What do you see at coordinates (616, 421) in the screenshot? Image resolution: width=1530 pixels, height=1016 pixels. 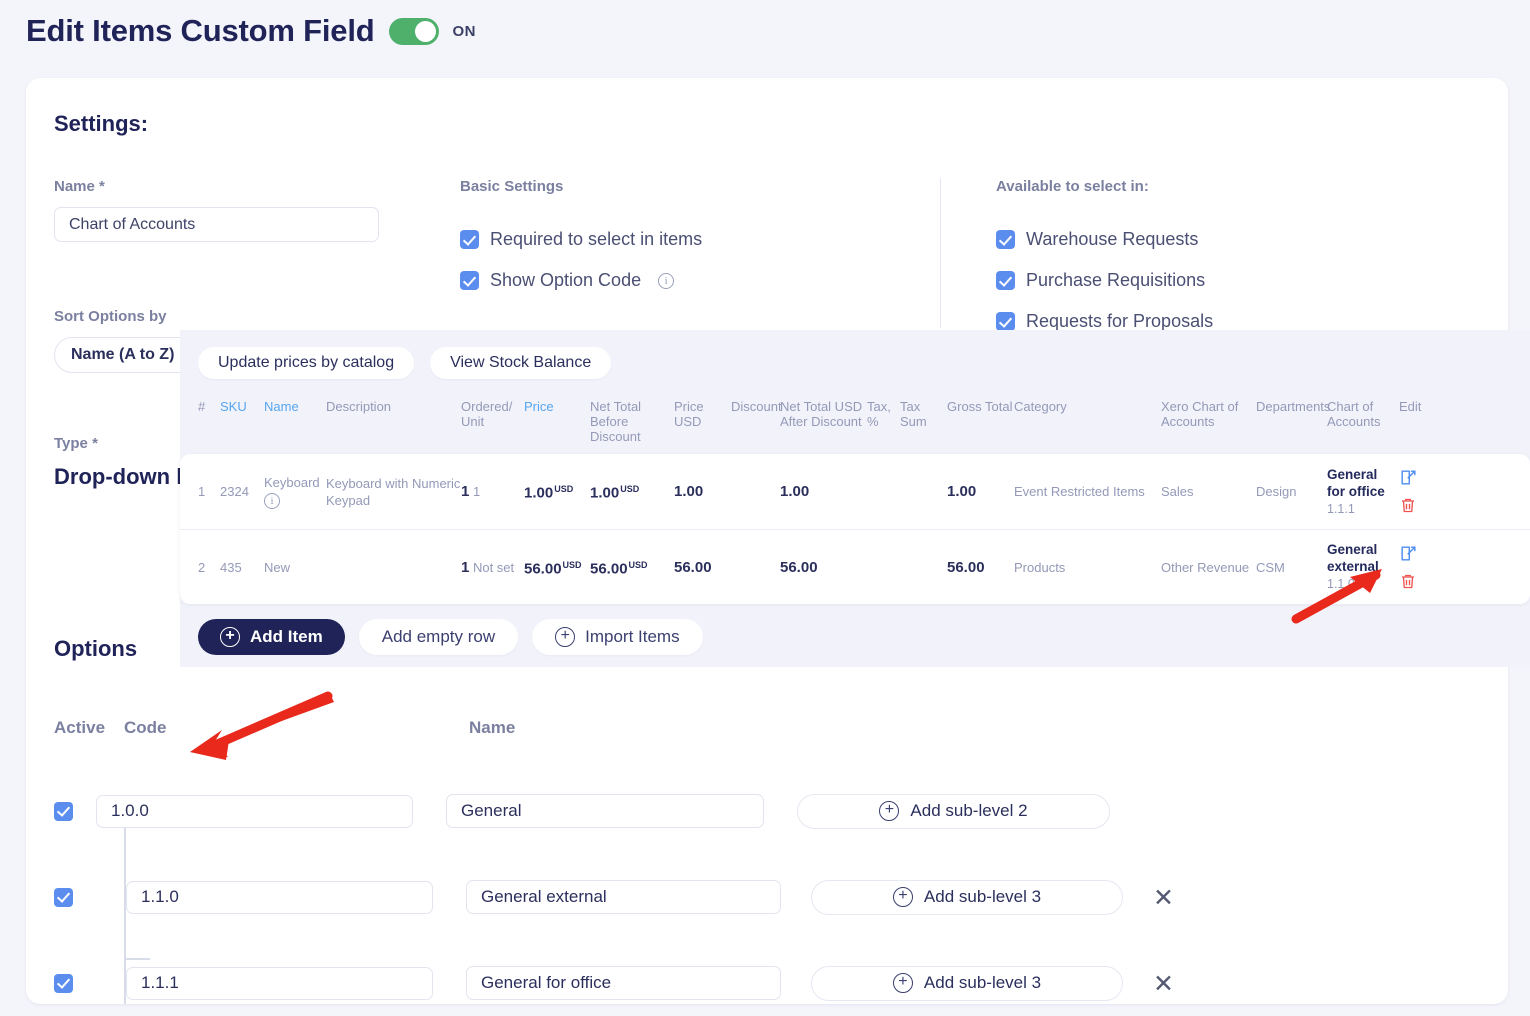 I see `col-header-net-total-before-discount: Net Total Before Discount` at bounding box center [616, 421].